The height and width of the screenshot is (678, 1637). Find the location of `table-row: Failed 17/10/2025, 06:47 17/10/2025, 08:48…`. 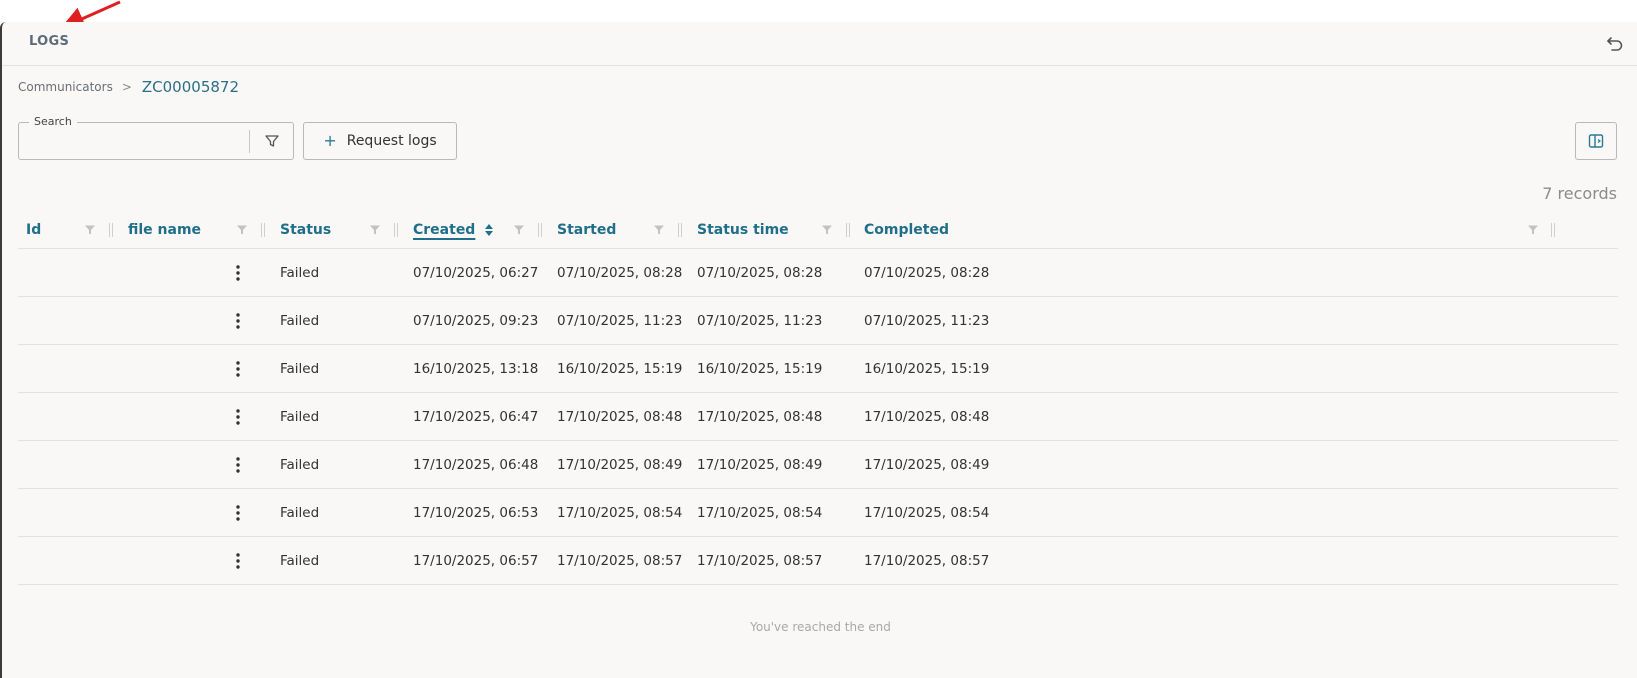

table-row: Failed 17/10/2025, 06:47 17/10/2025, 08:48… is located at coordinates (818, 416).